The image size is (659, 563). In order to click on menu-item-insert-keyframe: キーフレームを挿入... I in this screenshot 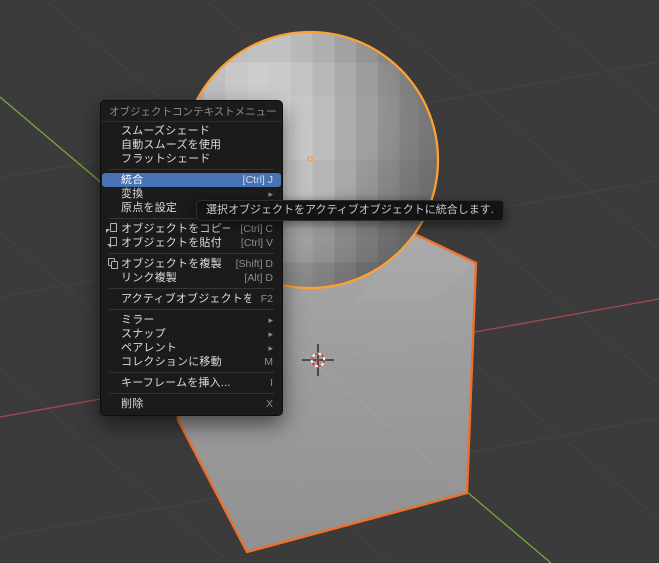, I will do `click(191, 383)`.